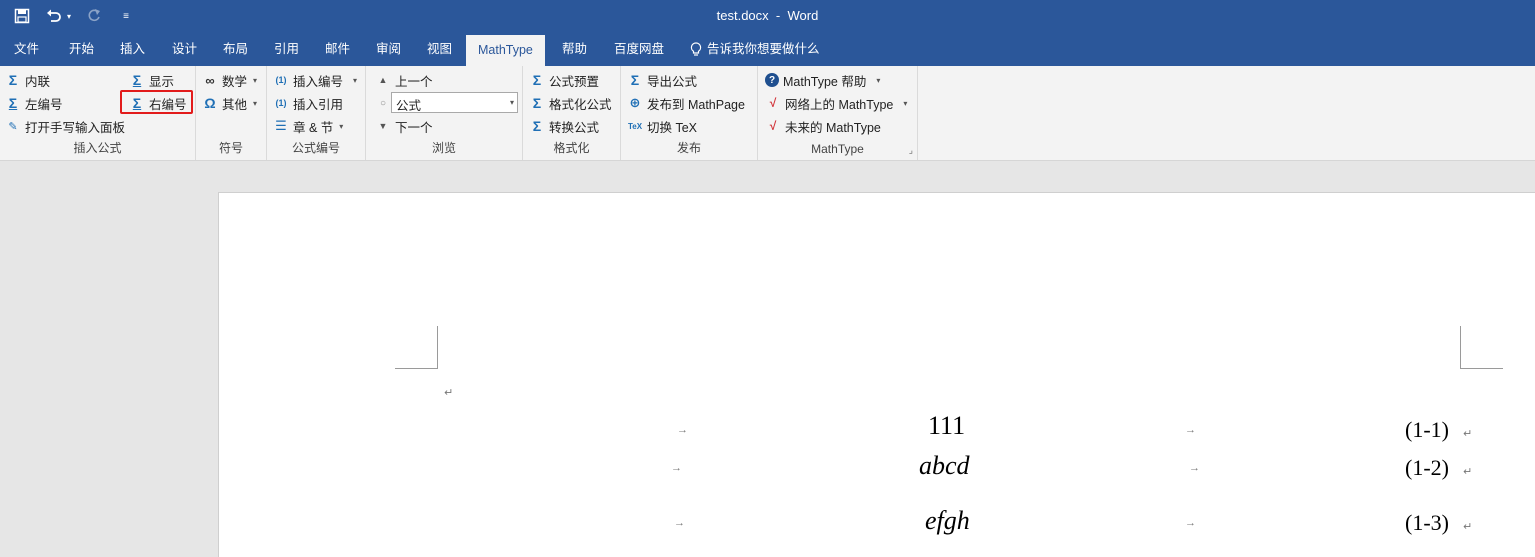  I want to click on insert-number-label: 插入编号, so click(318, 81).